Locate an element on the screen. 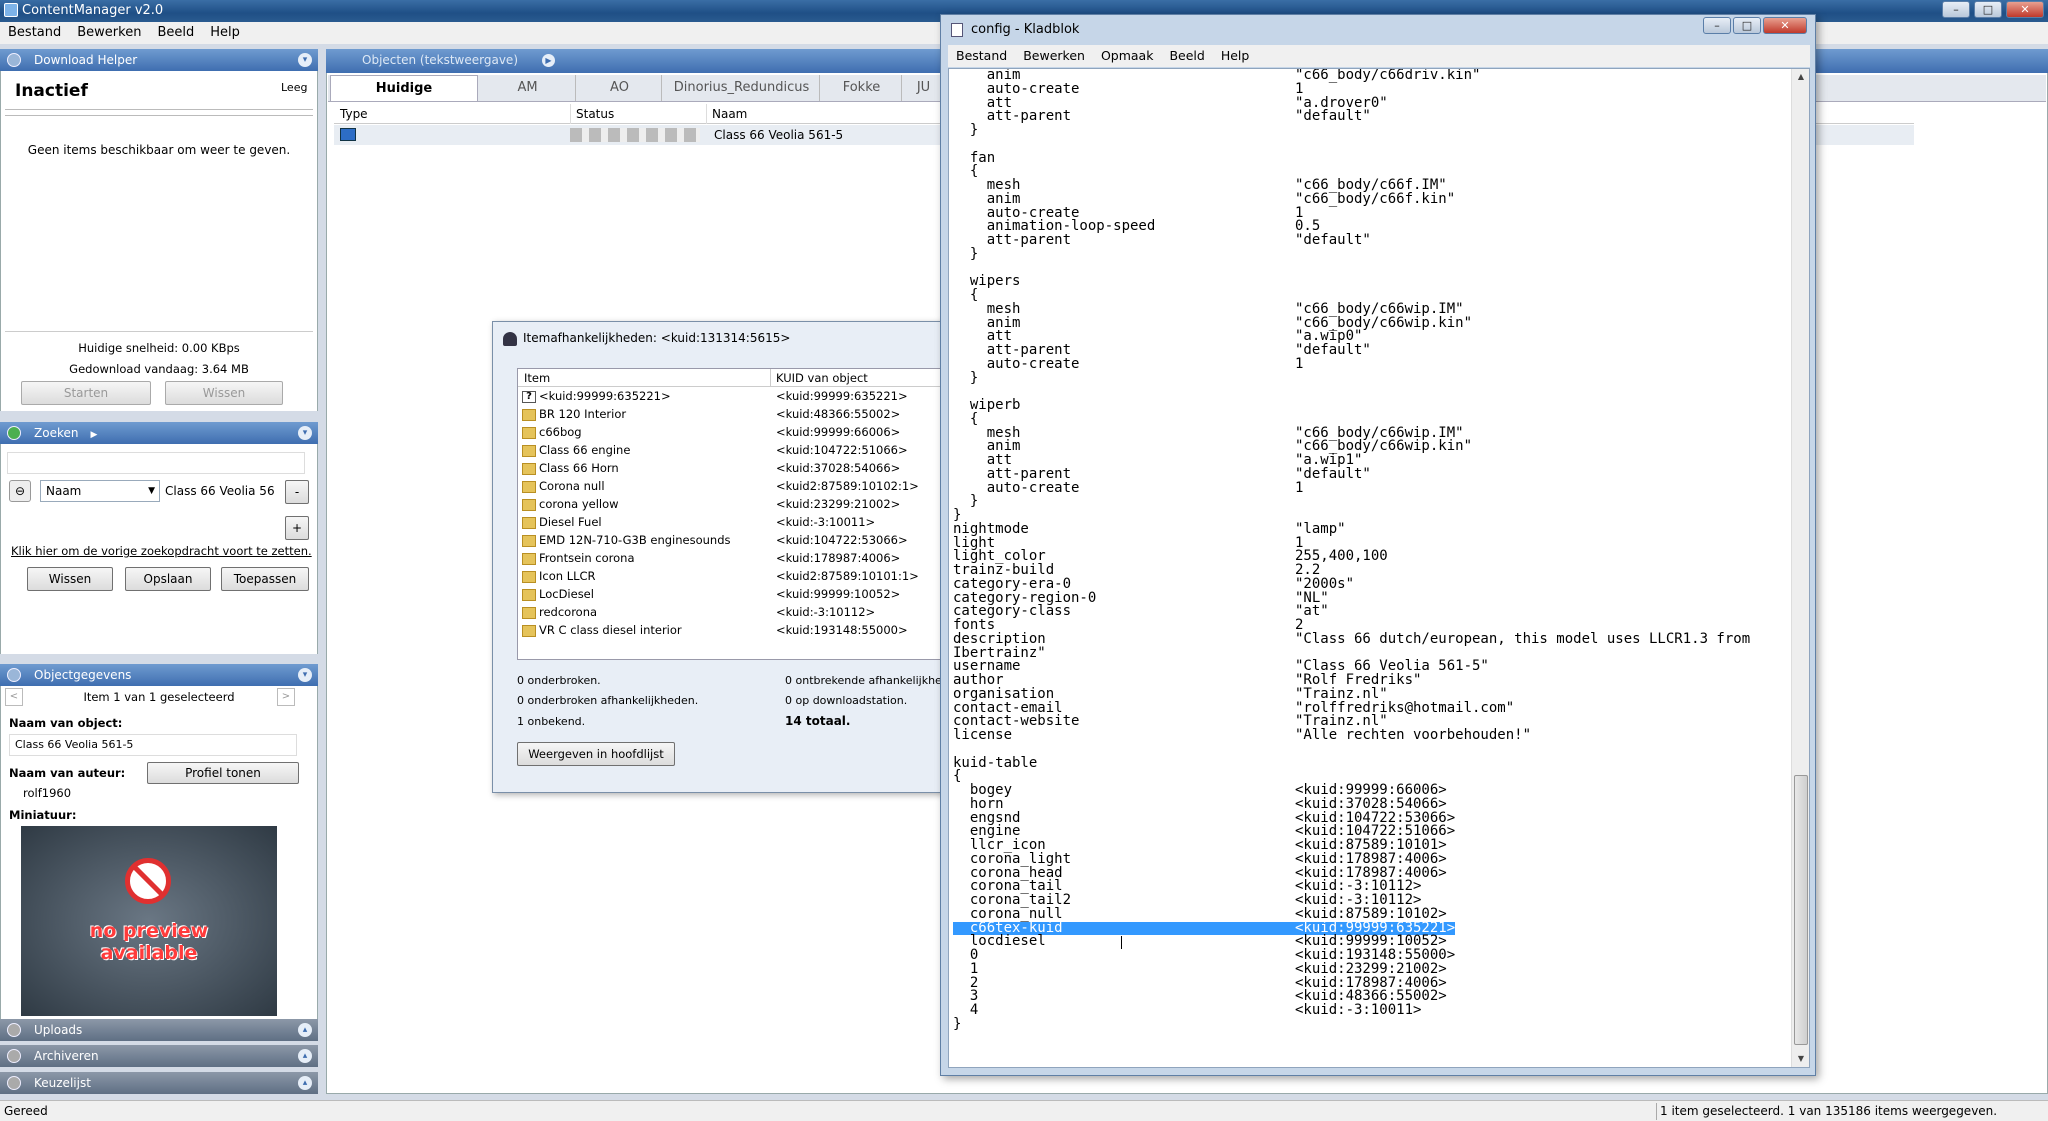  col-item: Item is located at coordinates (537, 378).